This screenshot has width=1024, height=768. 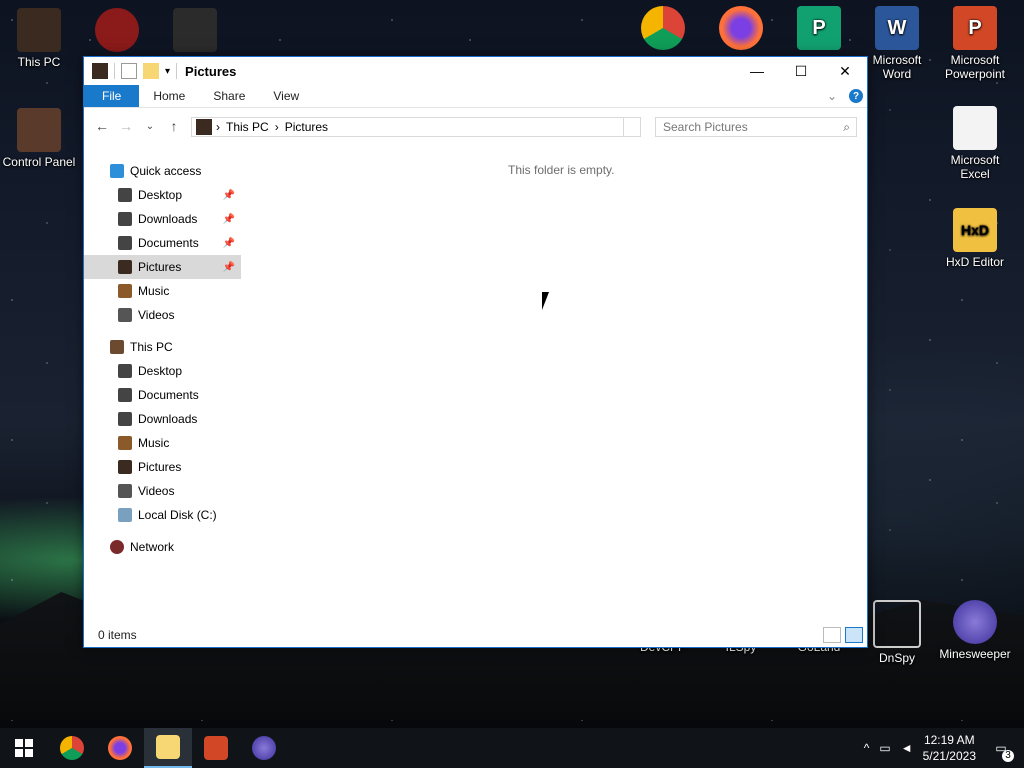 What do you see at coordinates (151, 71) in the screenshot?
I see `new-folder-icon` at bounding box center [151, 71].